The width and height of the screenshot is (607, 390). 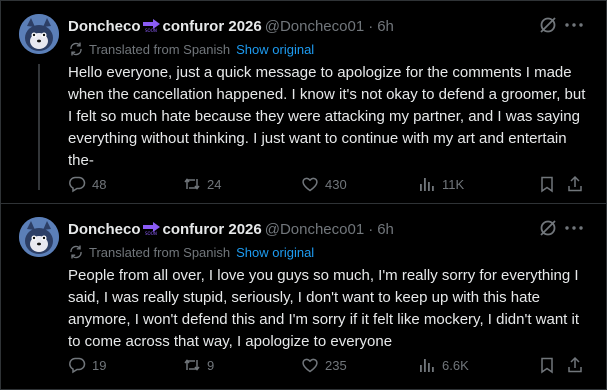 What do you see at coordinates (324, 184) in the screenshot?
I see `like-button: 430` at bounding box center [324, 184].